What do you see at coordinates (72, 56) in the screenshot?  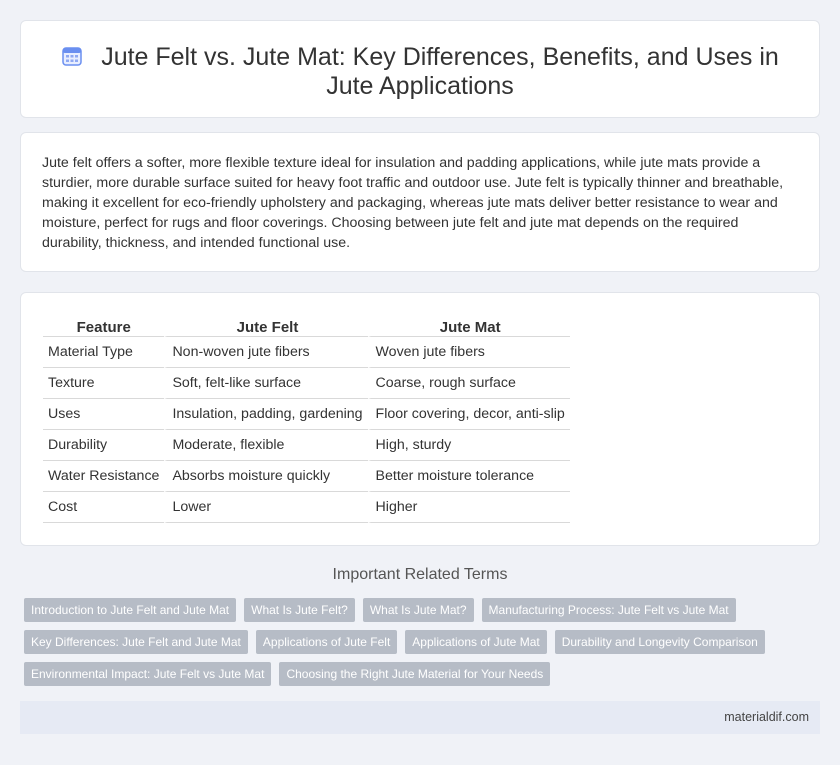 I see `calendar-icon` at bounding box center [72, 56].